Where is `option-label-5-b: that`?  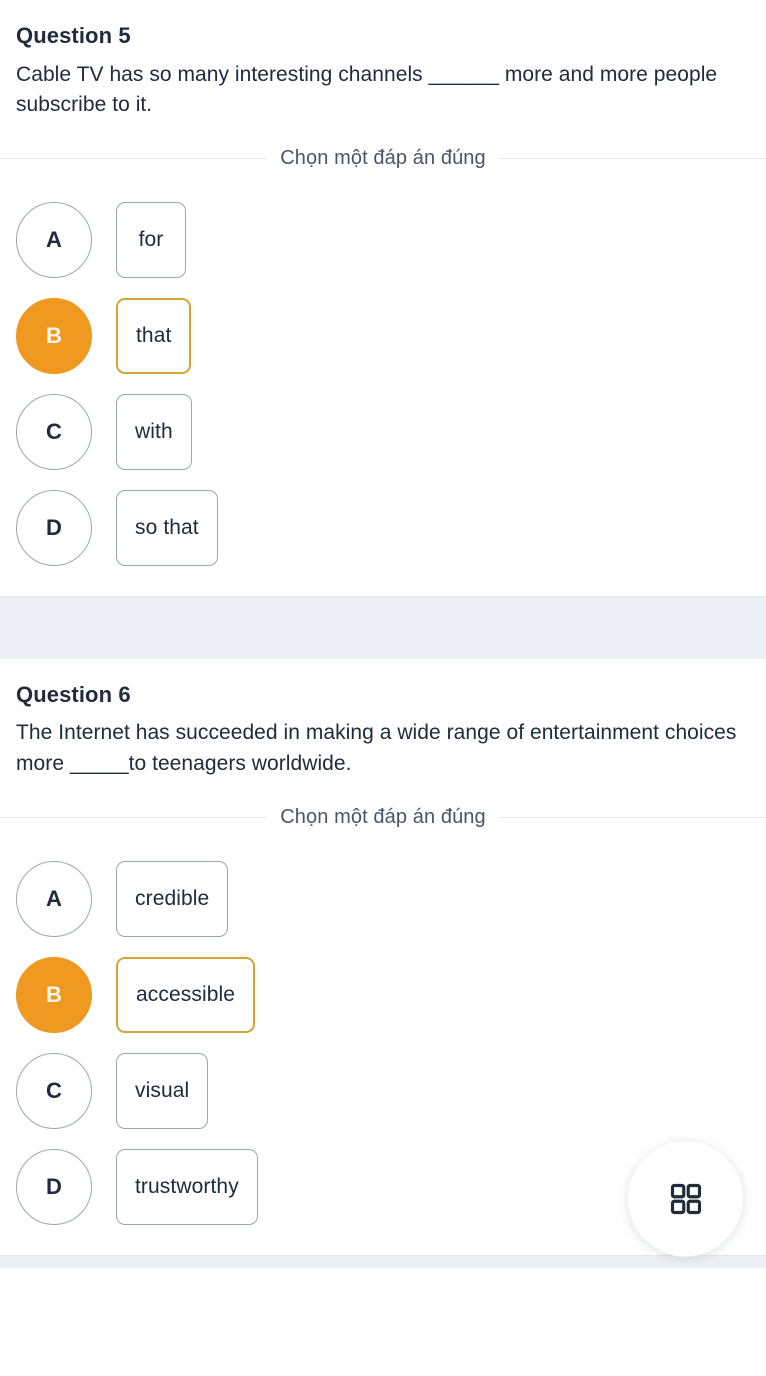 option-label-5-b: that is located at coordinates (154, 335).